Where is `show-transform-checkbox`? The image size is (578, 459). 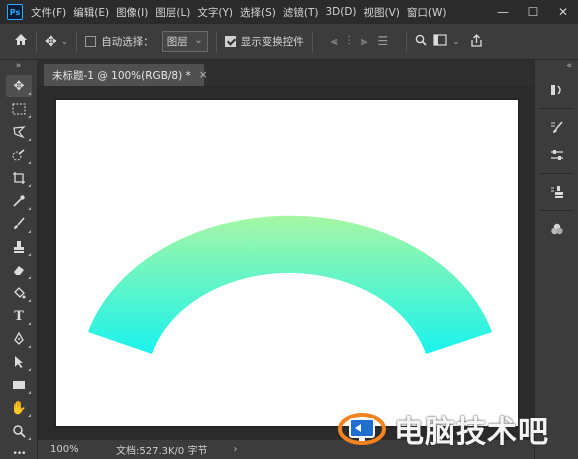
show-transform-checkbox is located at coordinates (230, 41).